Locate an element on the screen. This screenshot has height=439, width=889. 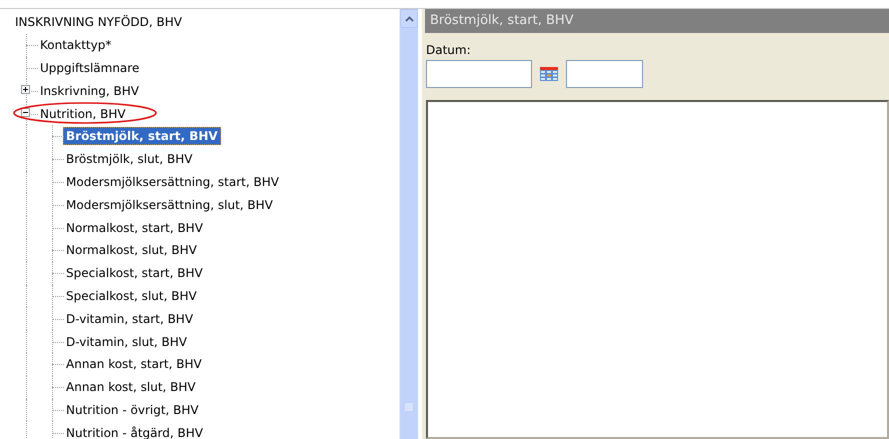
tree-item: Nutrition - åtgärd, BHV is located at coordinates (134, 431).